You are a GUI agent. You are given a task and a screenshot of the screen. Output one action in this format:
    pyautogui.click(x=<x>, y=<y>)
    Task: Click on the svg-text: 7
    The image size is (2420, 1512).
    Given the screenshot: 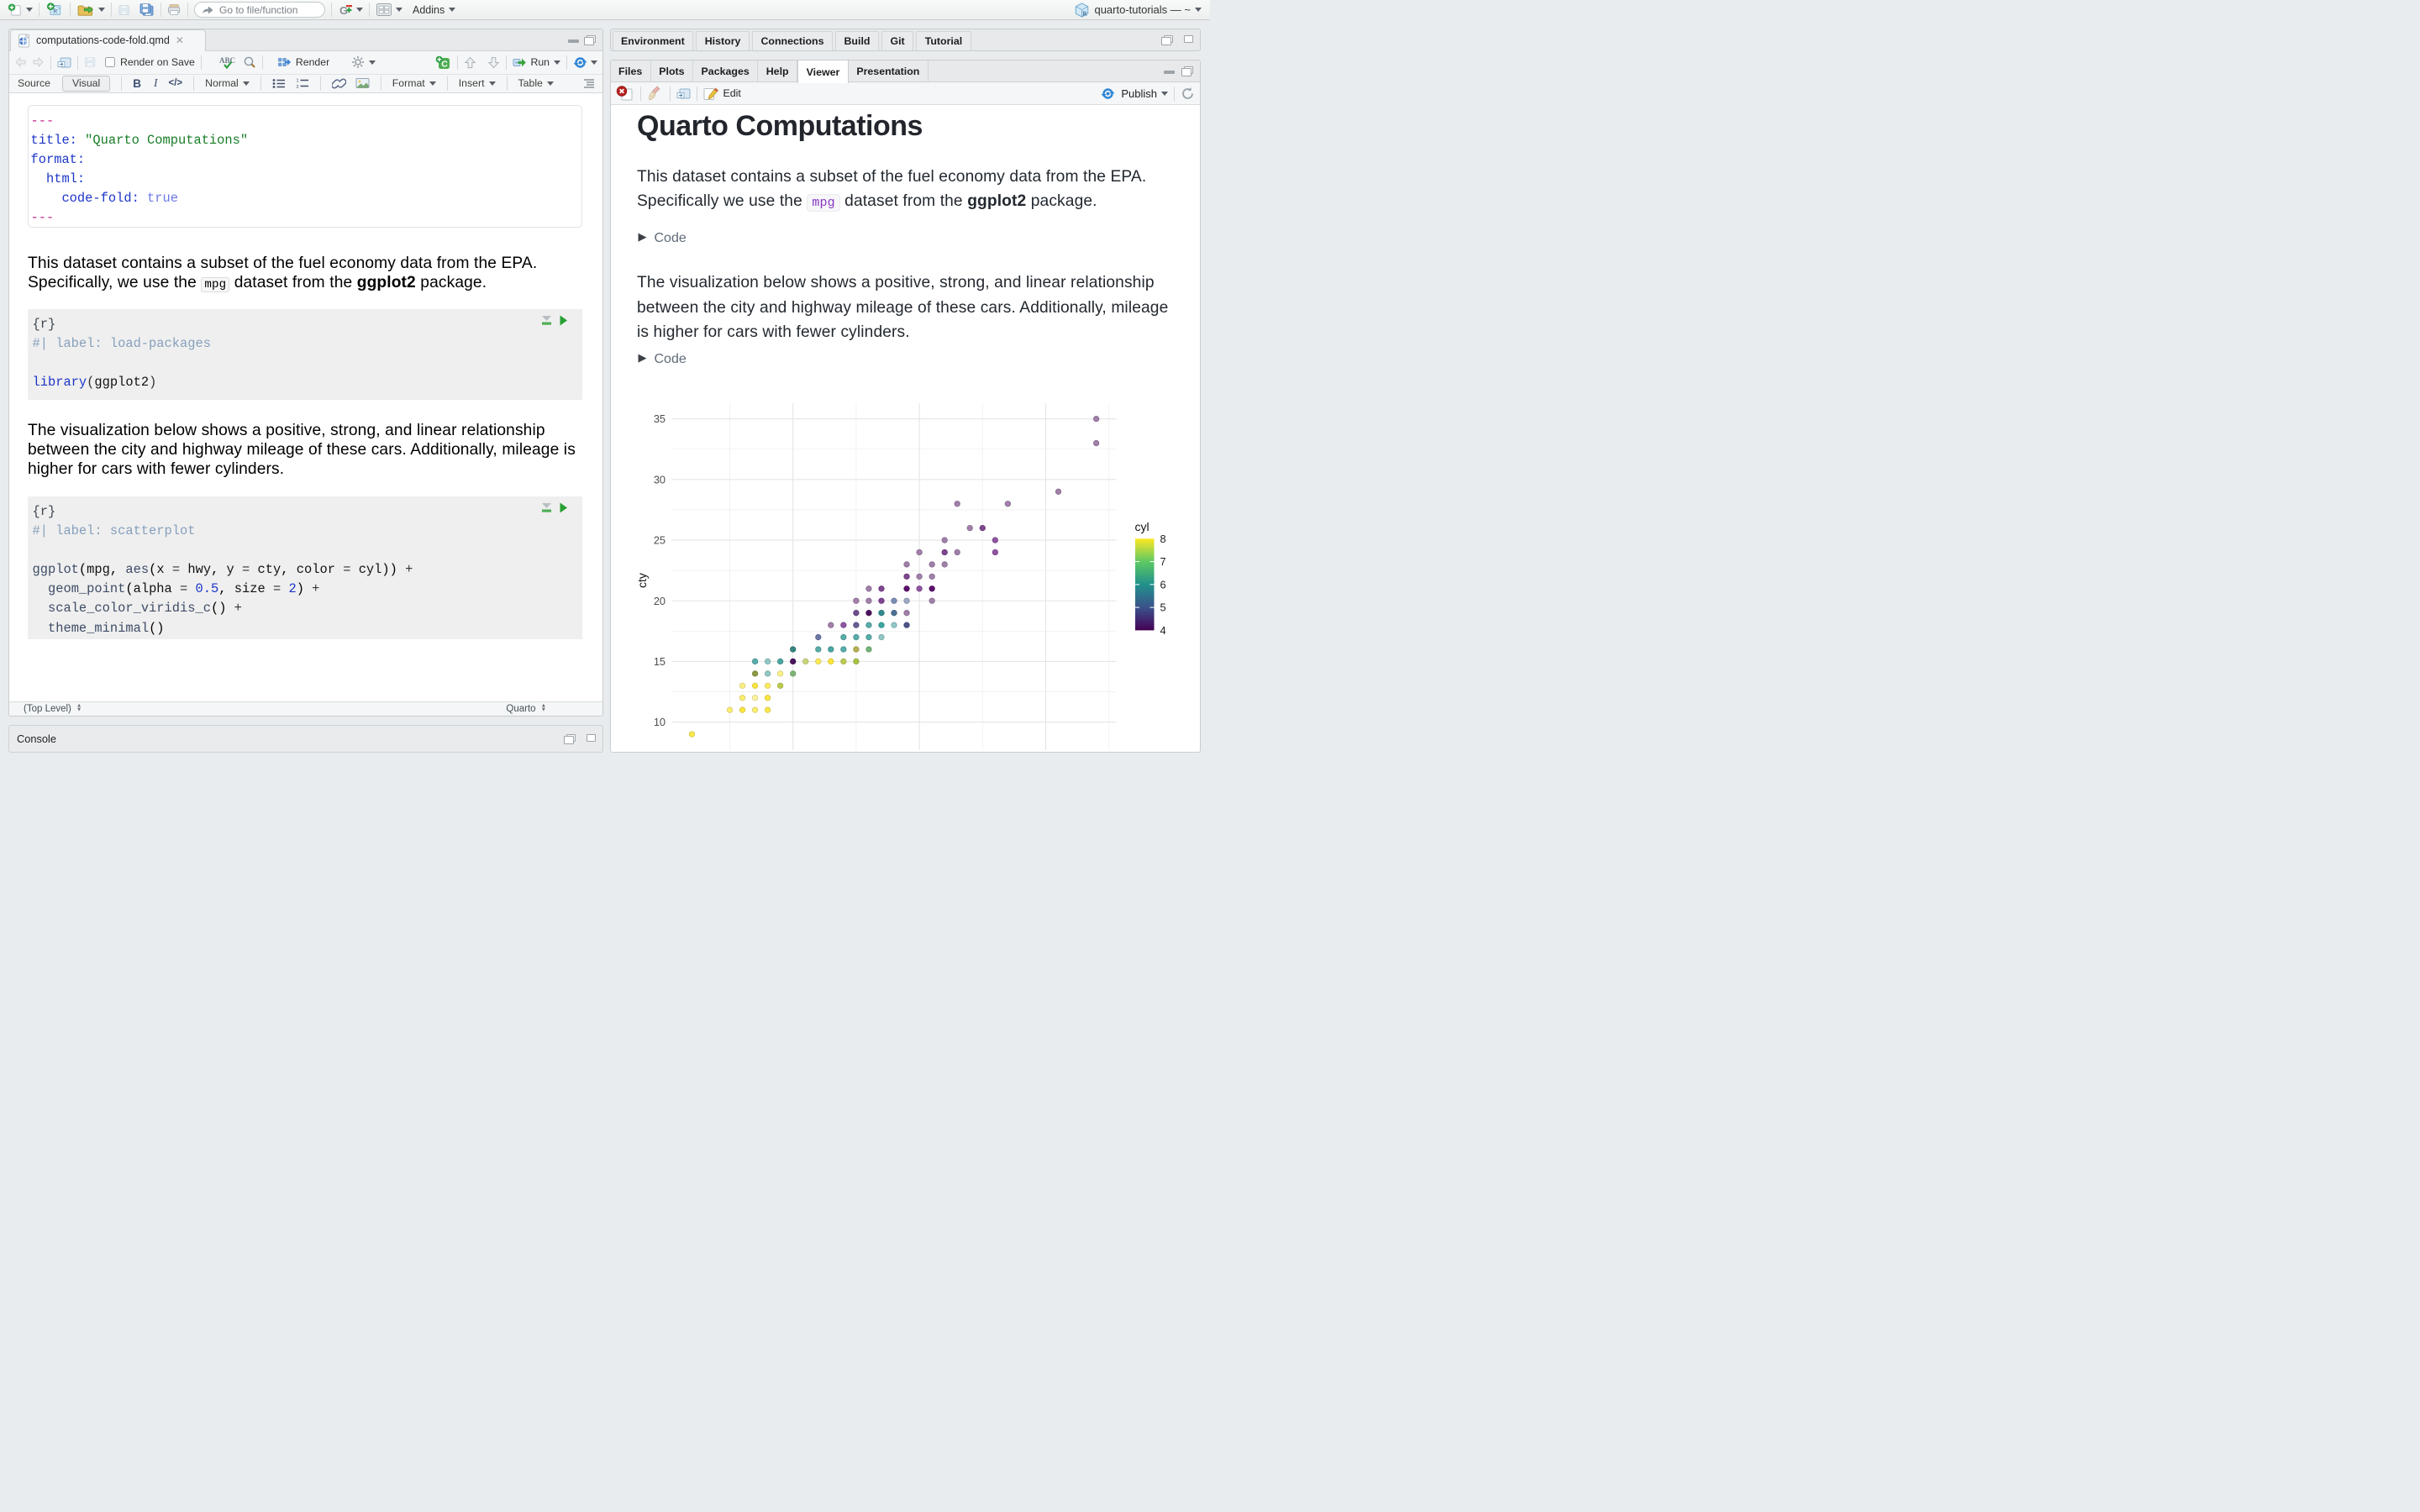 What is the action you would take?
    pyautogui.click(x=1163, y=561)
    